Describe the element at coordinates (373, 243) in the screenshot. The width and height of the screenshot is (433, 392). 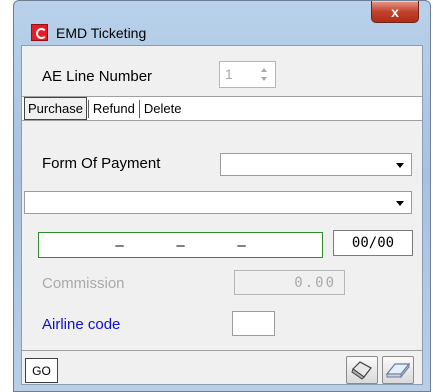
I see `expiry-date-input: 00/00` at that location.